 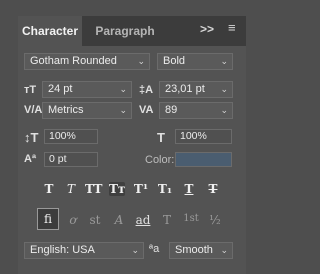 I want to click on antialias-select: Smooth ⌄, so click(x=201, y=250).